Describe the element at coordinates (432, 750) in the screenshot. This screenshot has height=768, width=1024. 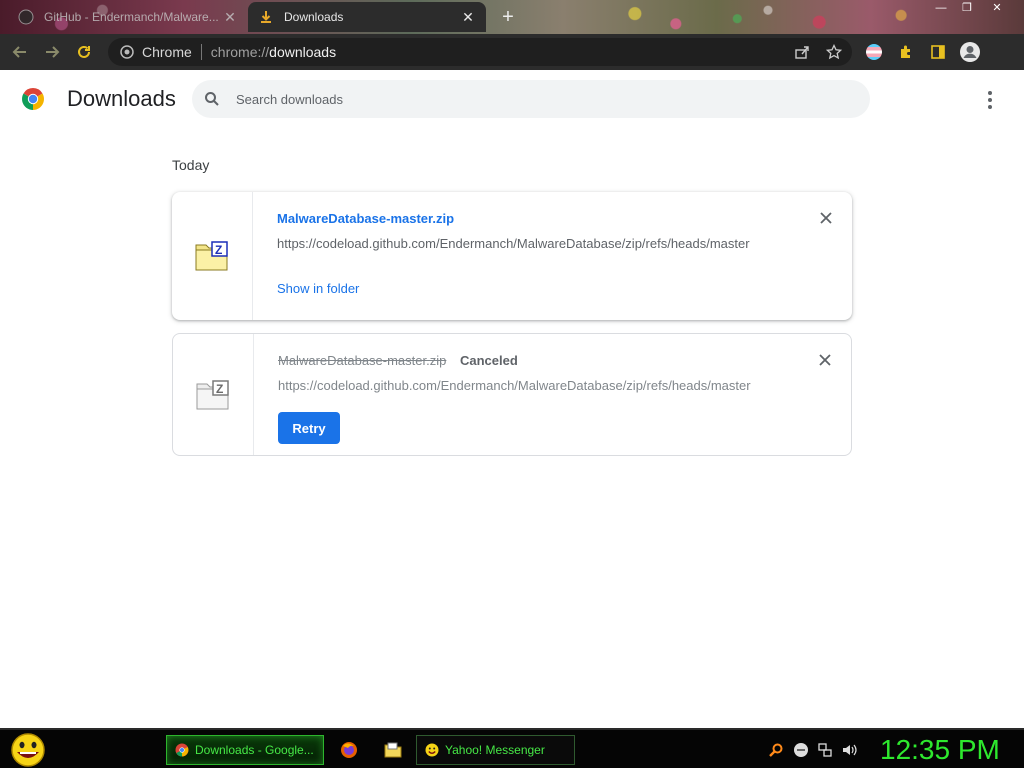
I see `yahoo-smiley-icon` at that location.